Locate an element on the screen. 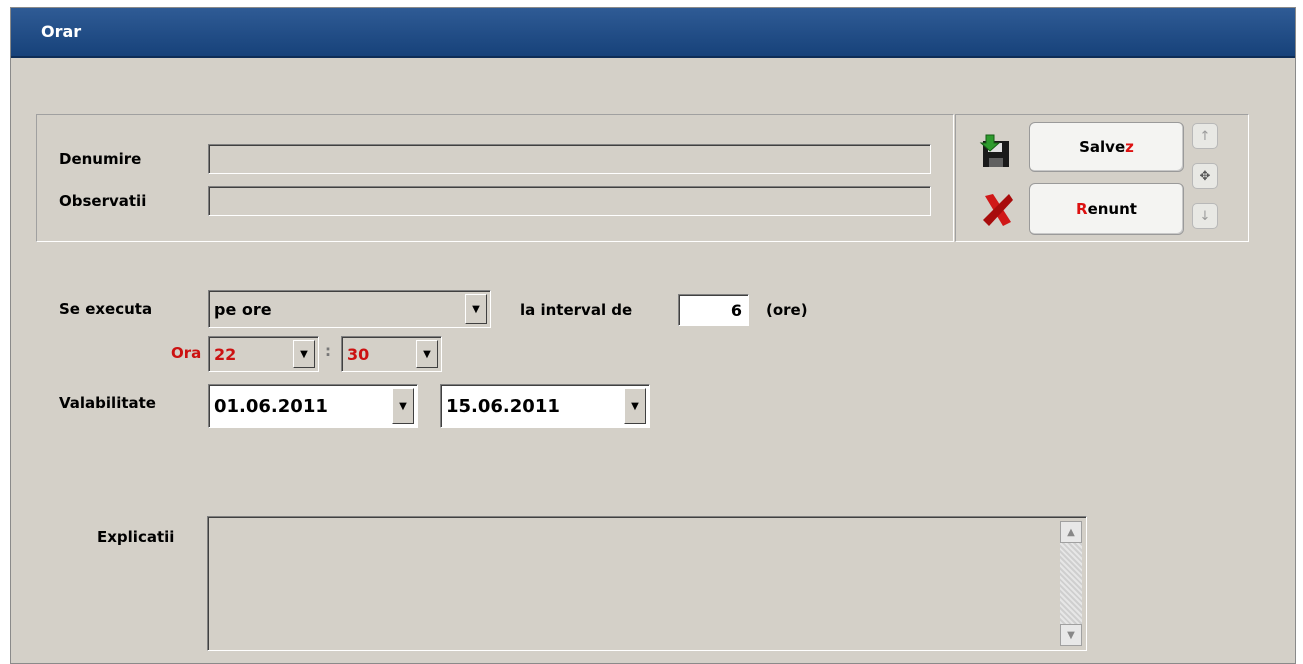 This screenshot has width=1303, height=664. move-button: ✥ is located at coordinates (1205, 176).